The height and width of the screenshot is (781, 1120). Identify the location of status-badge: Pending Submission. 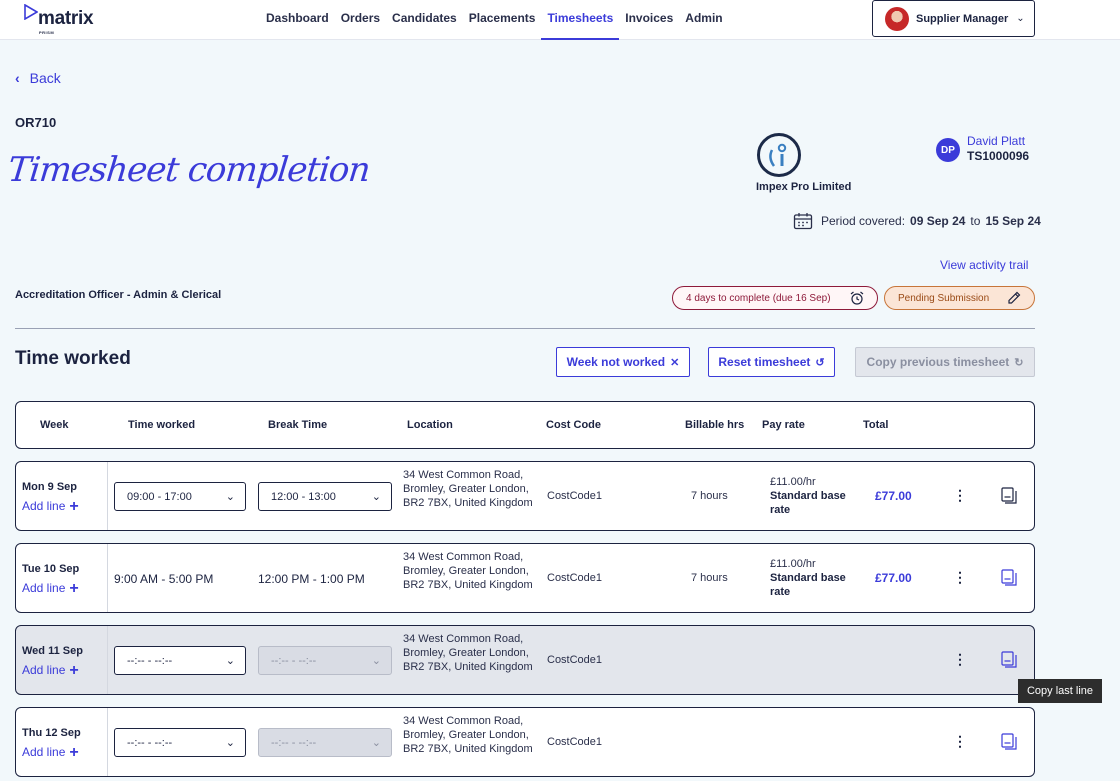
(959, 298).